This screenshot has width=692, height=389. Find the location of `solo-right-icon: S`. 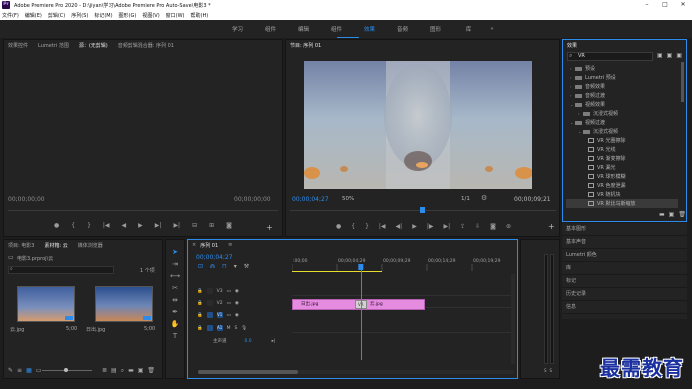

solo-right-icon: S is located at coordinates (551, 370).